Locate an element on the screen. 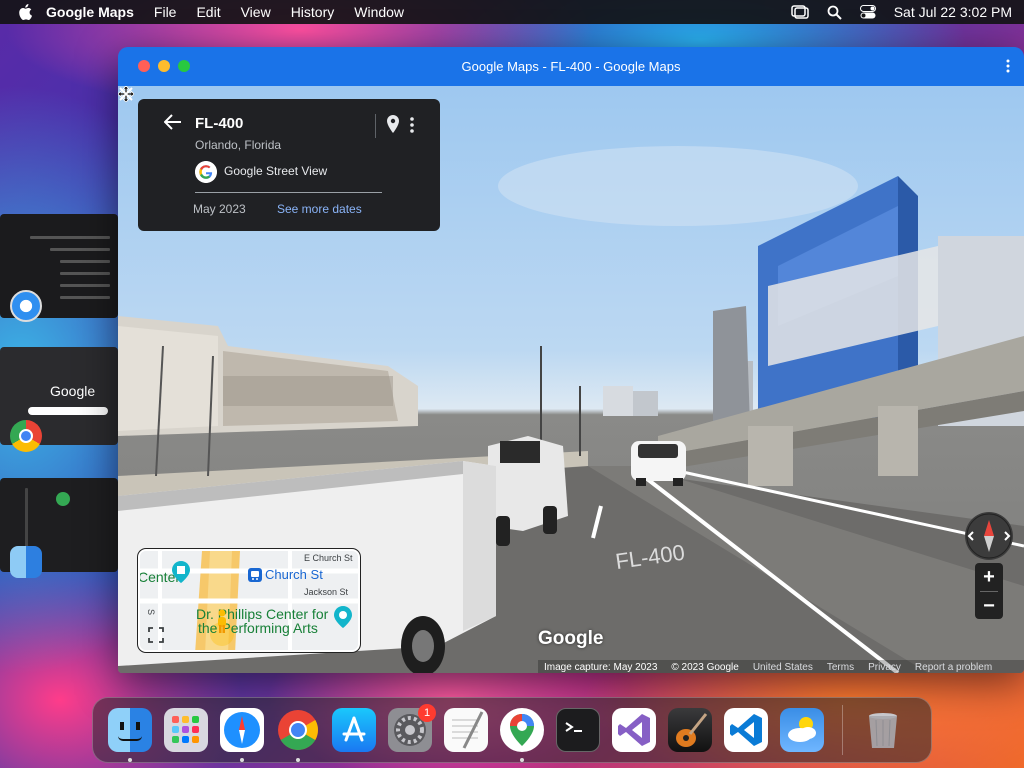 The image size is (1024, 768). dock-separator is located at coordinates (842, 730).